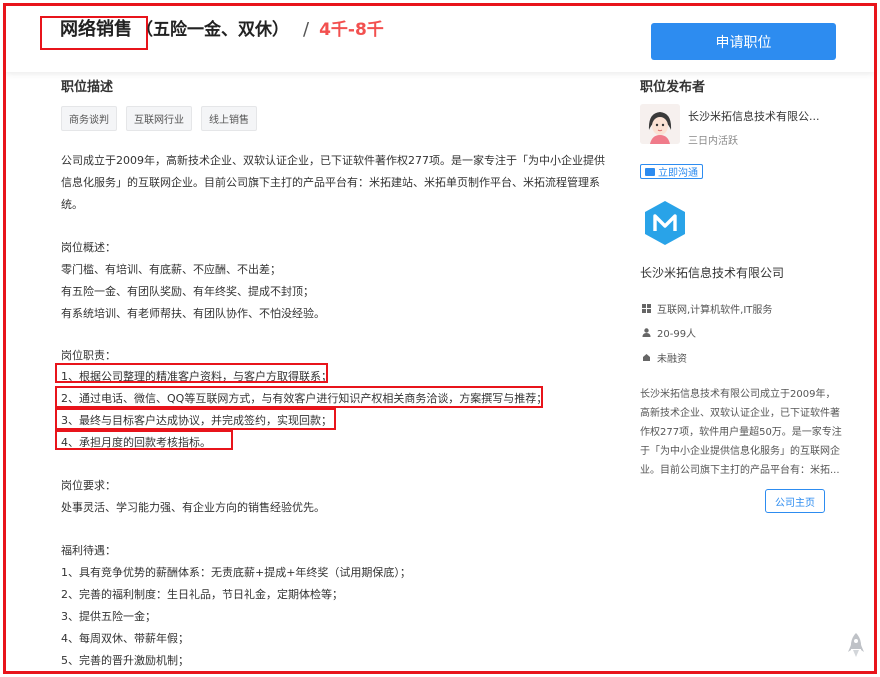 Image resolution: width=880 pixels, height=677 pixels. Describe the element at coordinates (187, 291) in the screenshot. I see `description-line: 有五险一金、有团队奖励、有年终奖、提成不封顶；` at that location.